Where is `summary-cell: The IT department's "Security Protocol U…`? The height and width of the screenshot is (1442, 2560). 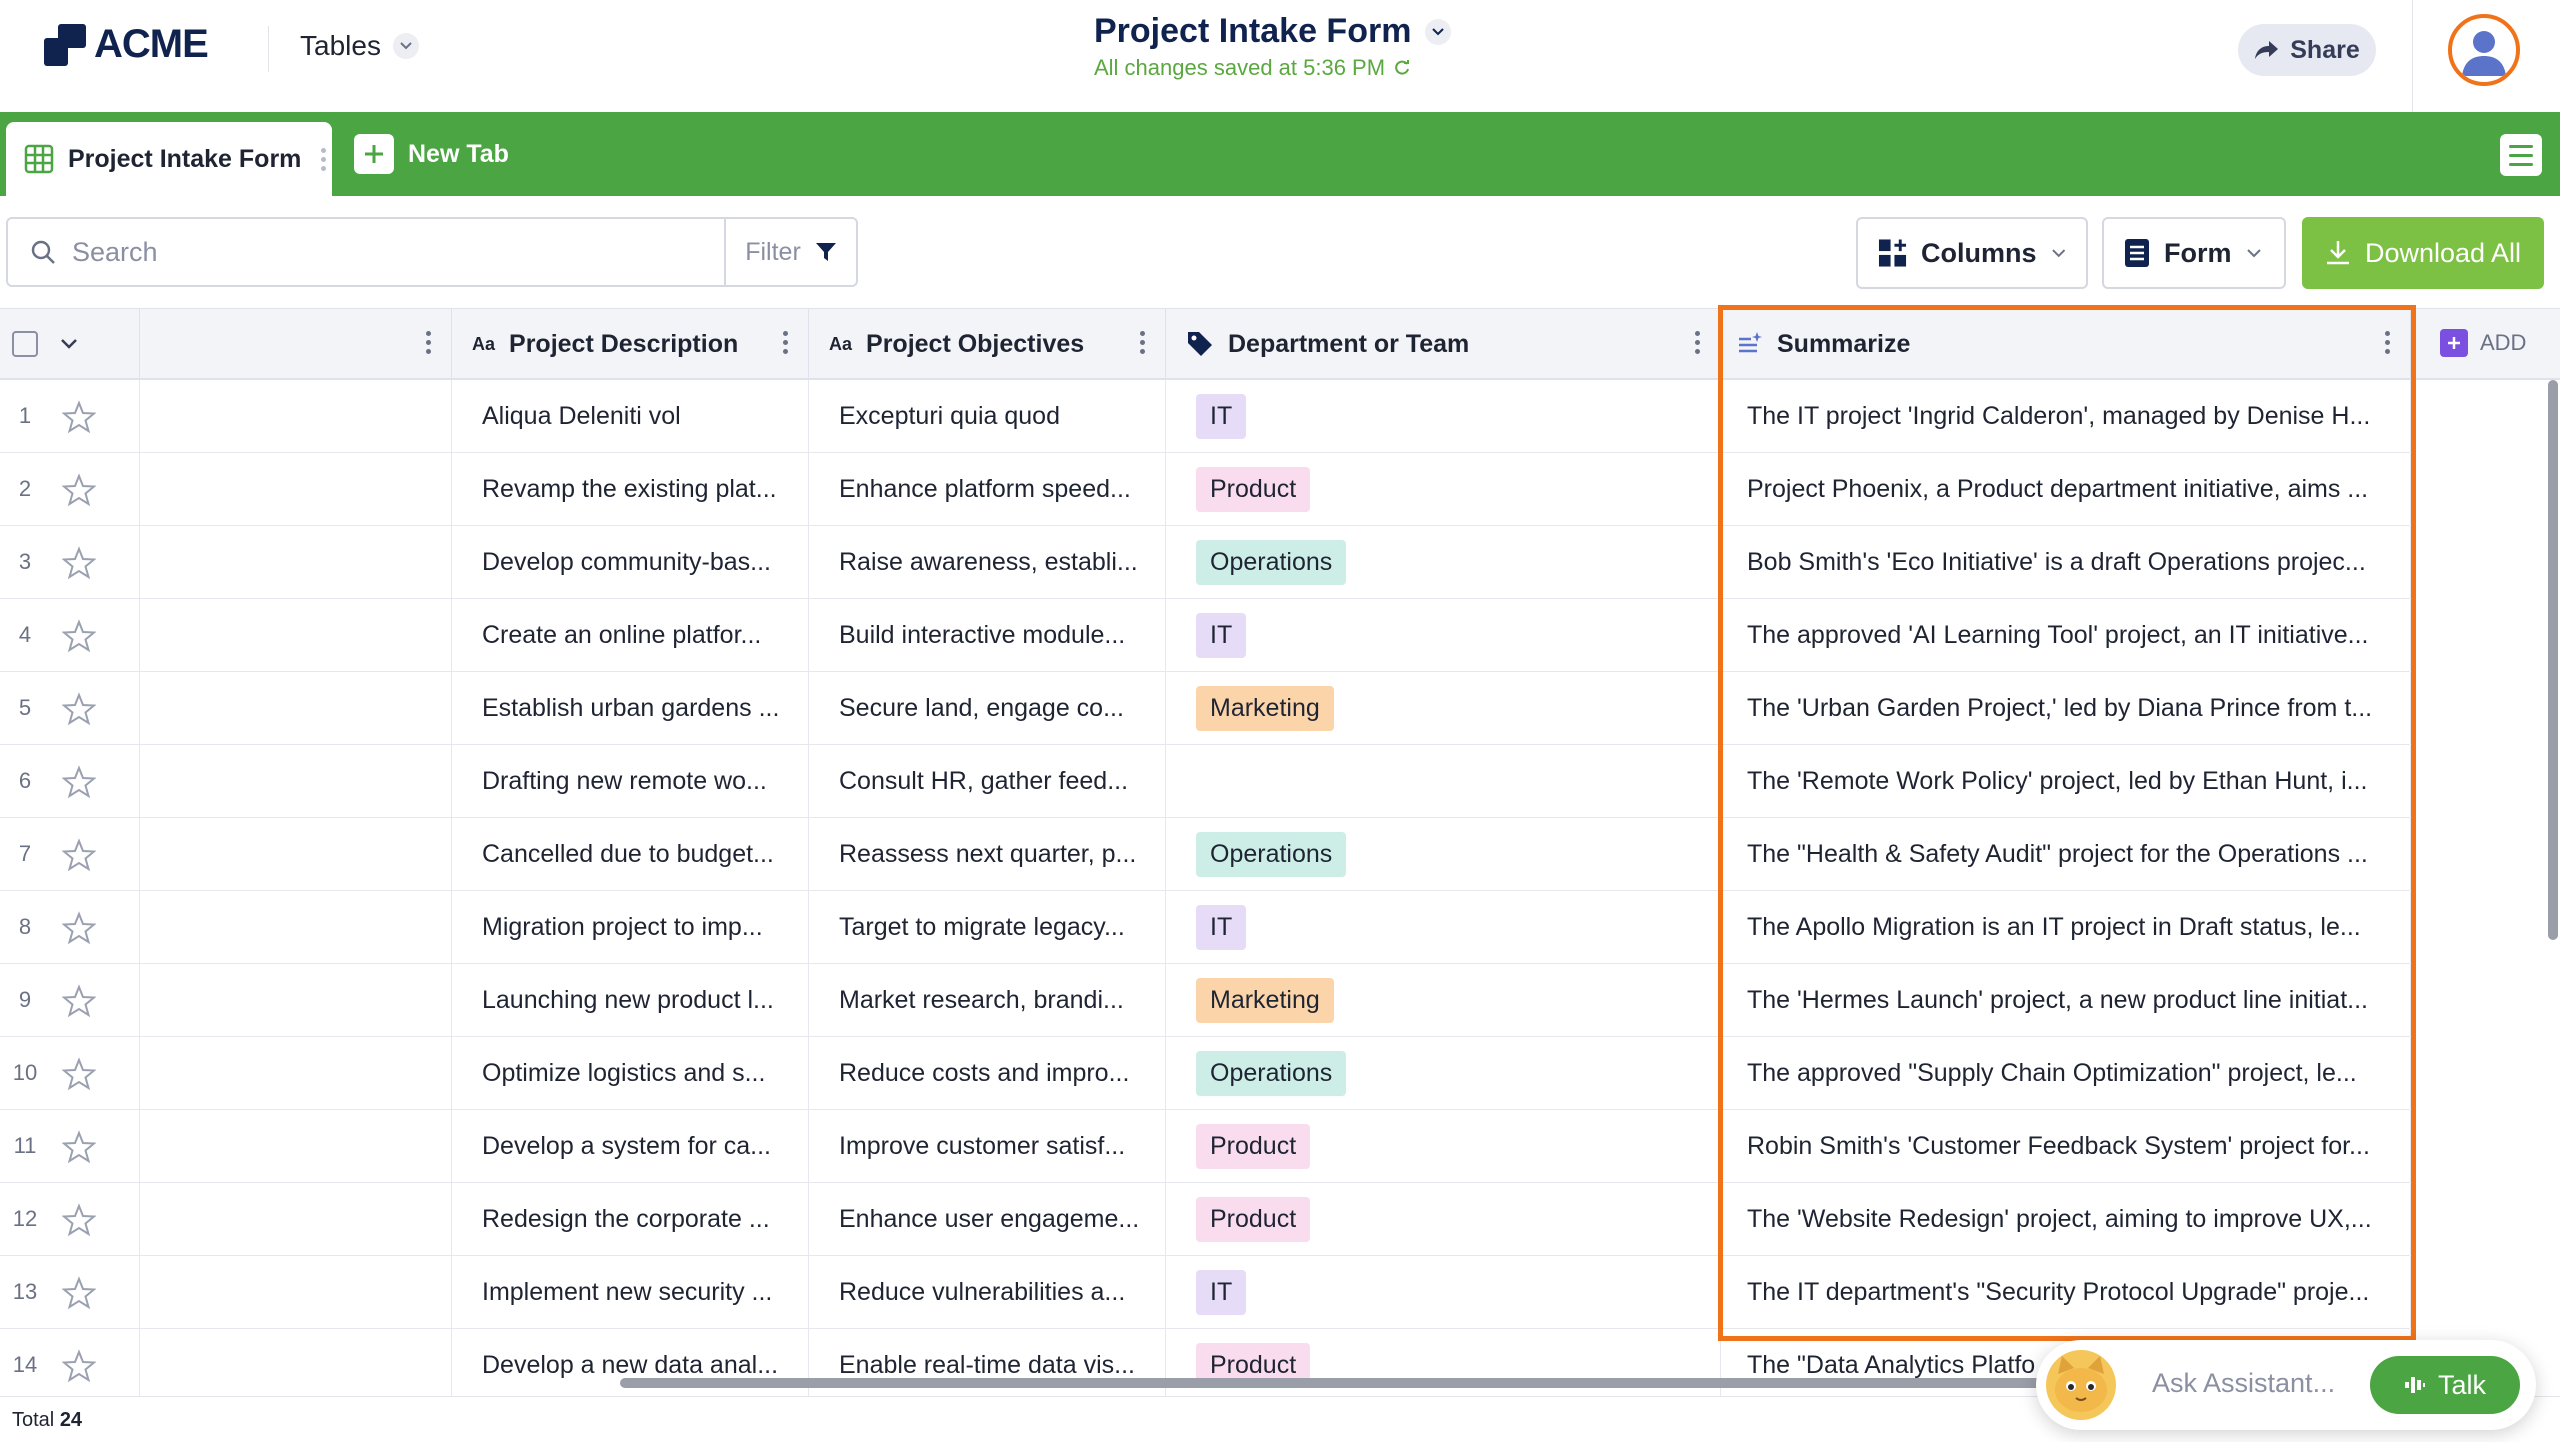 summary-cell: The IT department's "Security Protocol U… is located at coordinates (2066, 1292).